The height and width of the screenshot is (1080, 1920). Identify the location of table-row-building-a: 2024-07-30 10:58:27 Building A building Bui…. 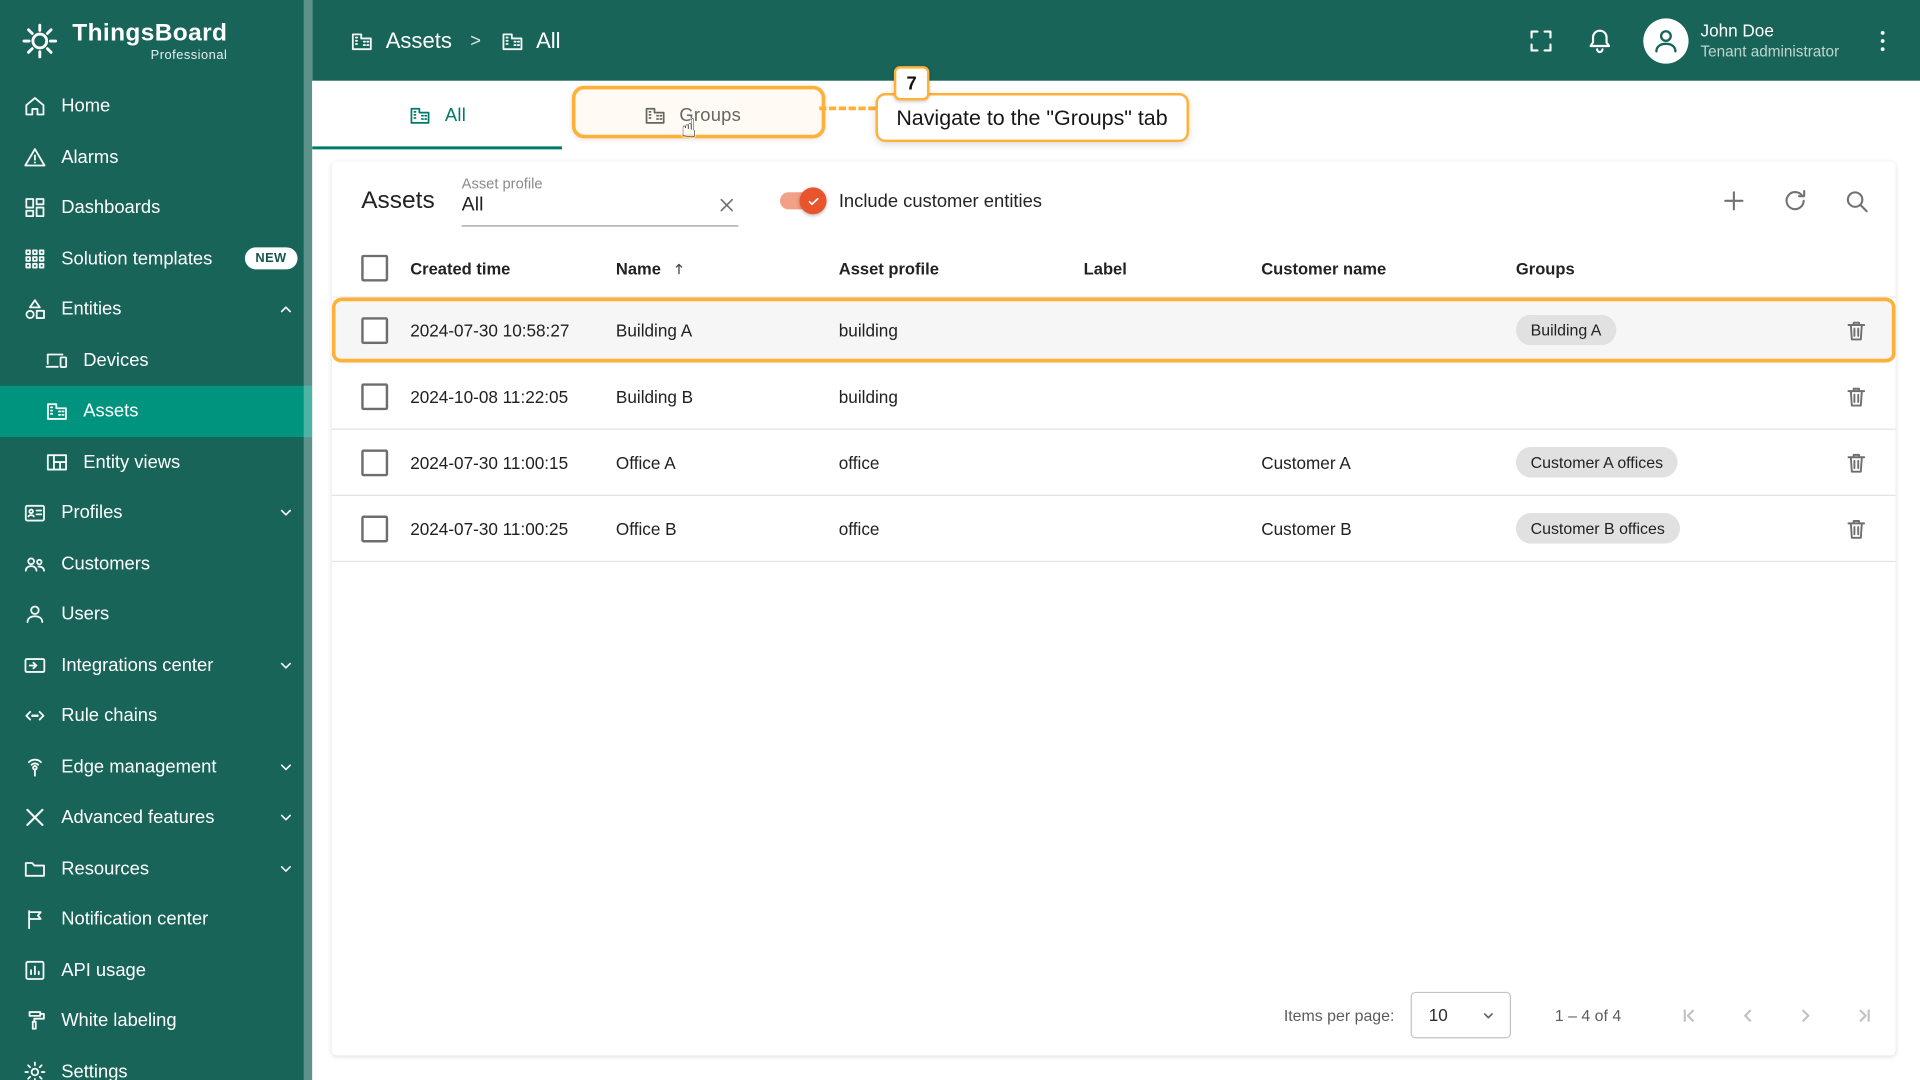
(1113, 330).